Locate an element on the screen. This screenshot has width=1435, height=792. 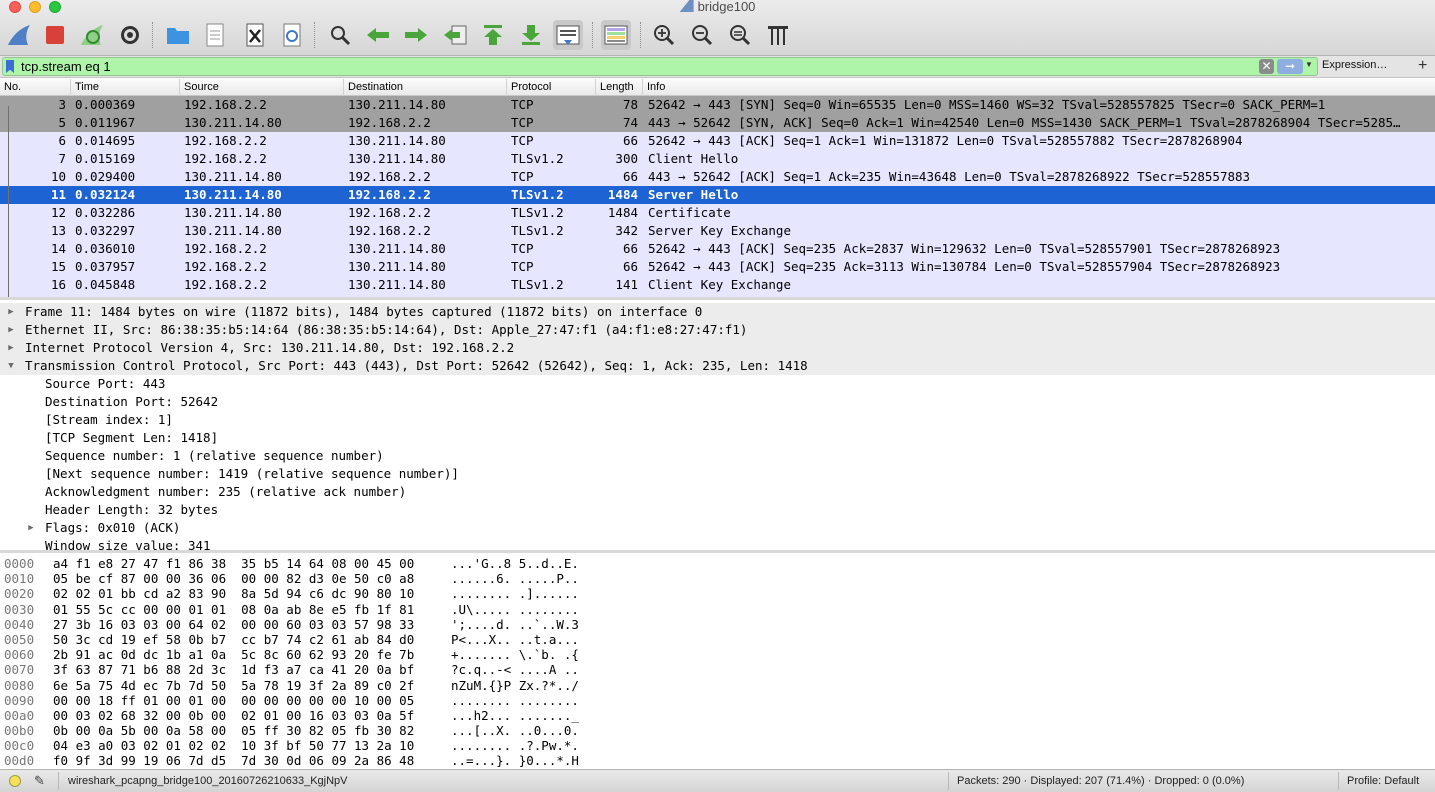
column-header-time: Time is located at coordinates (84, 87).